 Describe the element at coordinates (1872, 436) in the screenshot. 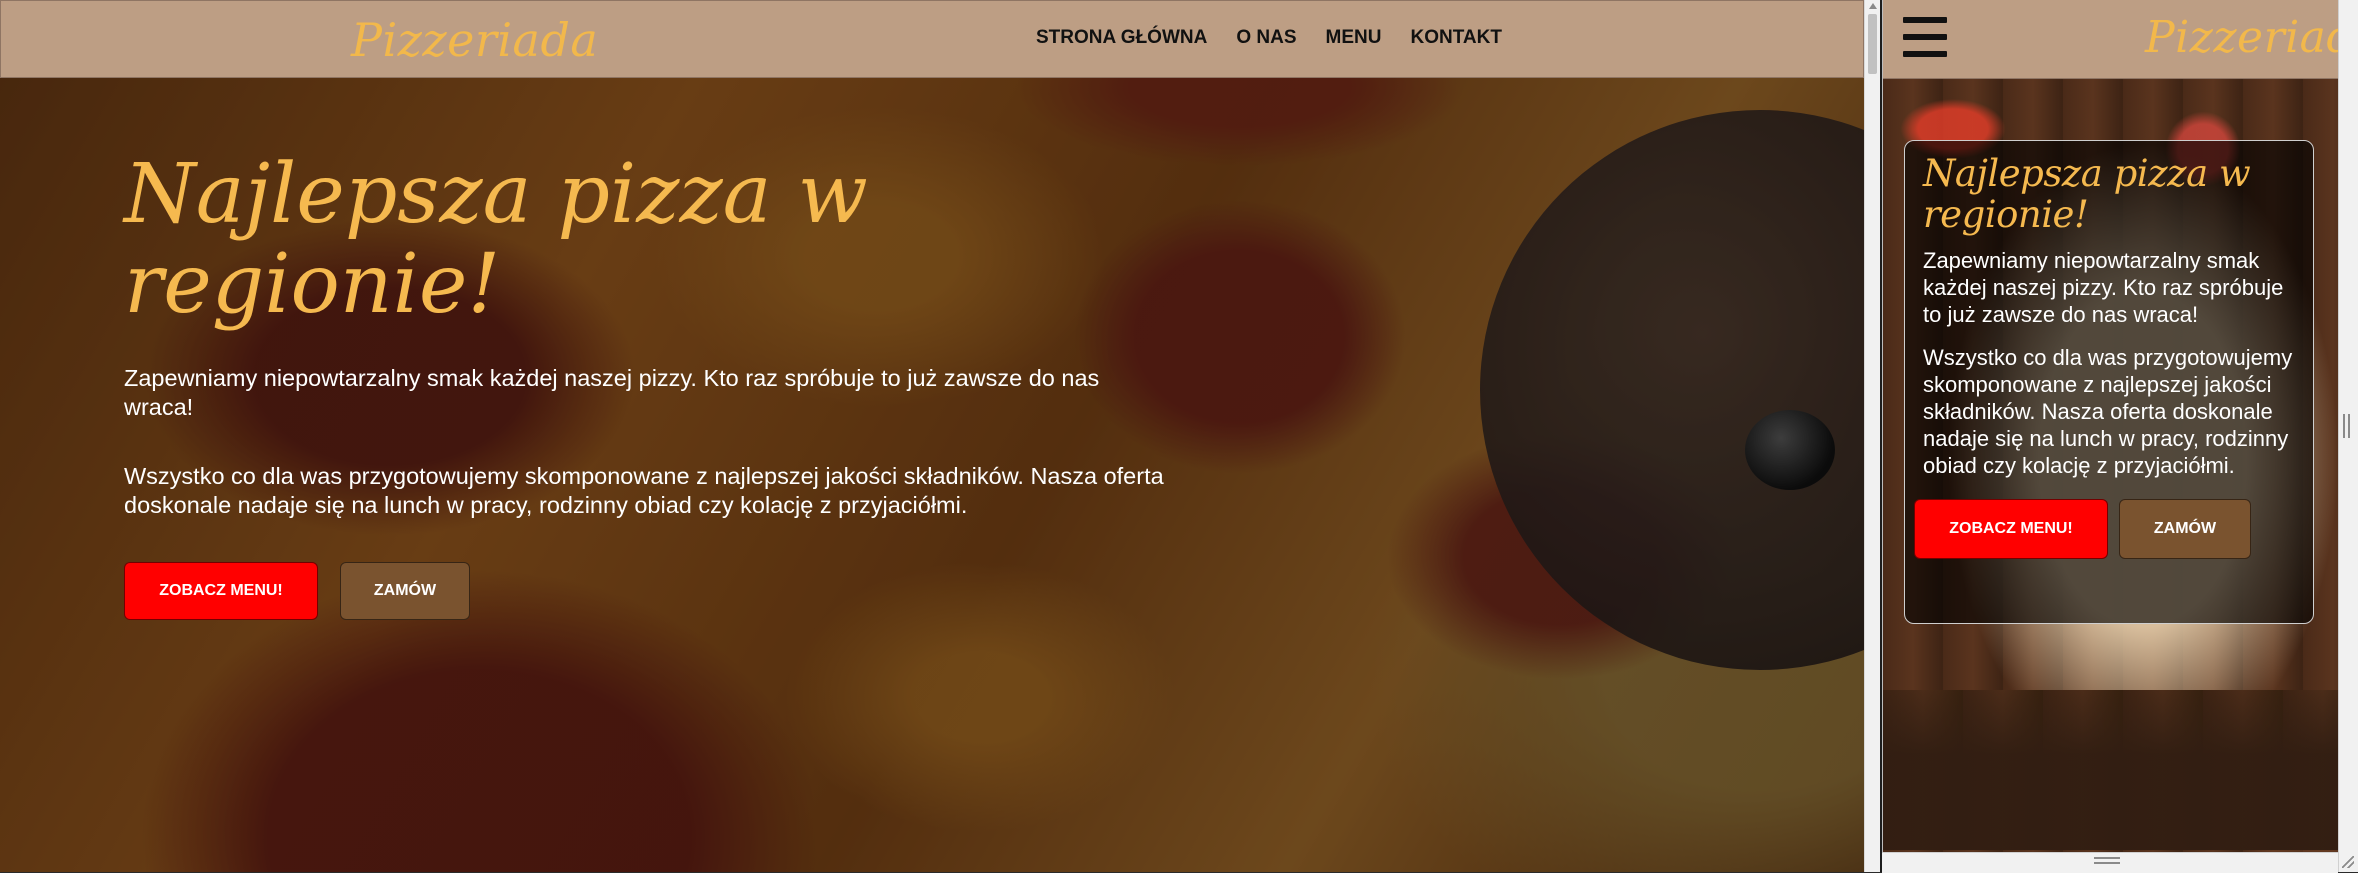

I see `desktop-scrollbar` at that location.